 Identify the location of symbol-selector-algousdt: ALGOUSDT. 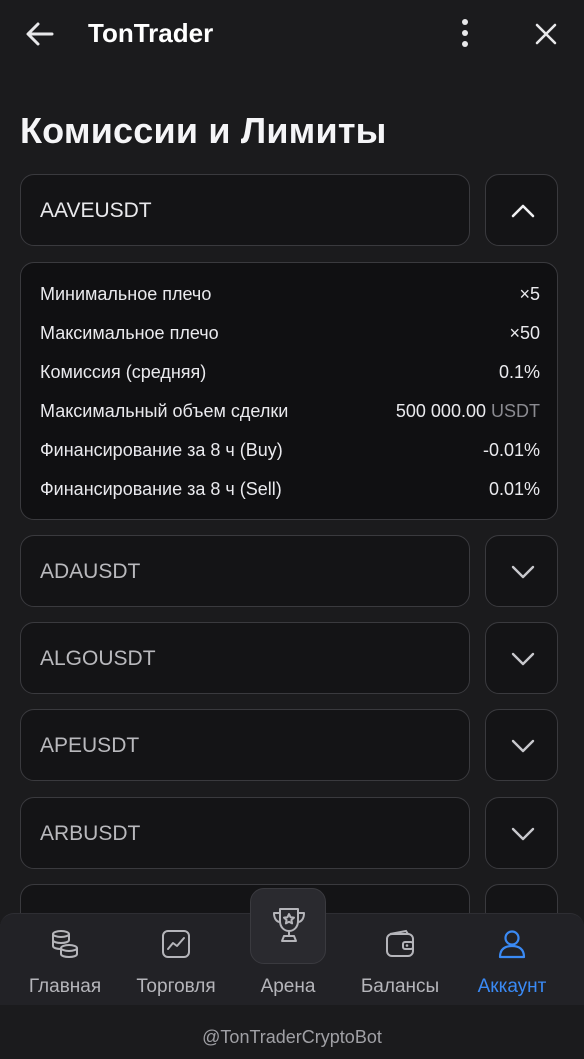
(245, 658).